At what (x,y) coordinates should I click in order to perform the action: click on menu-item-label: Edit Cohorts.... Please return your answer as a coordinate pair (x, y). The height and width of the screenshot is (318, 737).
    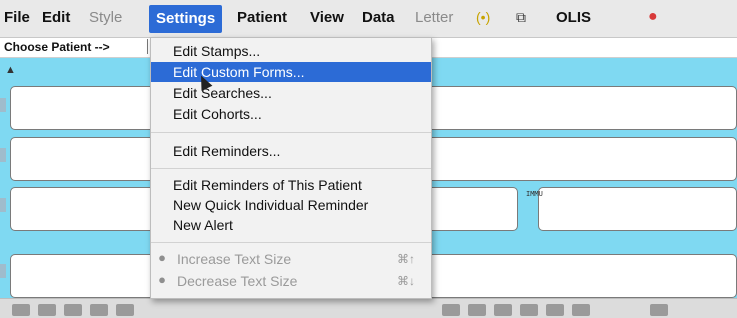
    Looking at the image, I should click on (217, 114).